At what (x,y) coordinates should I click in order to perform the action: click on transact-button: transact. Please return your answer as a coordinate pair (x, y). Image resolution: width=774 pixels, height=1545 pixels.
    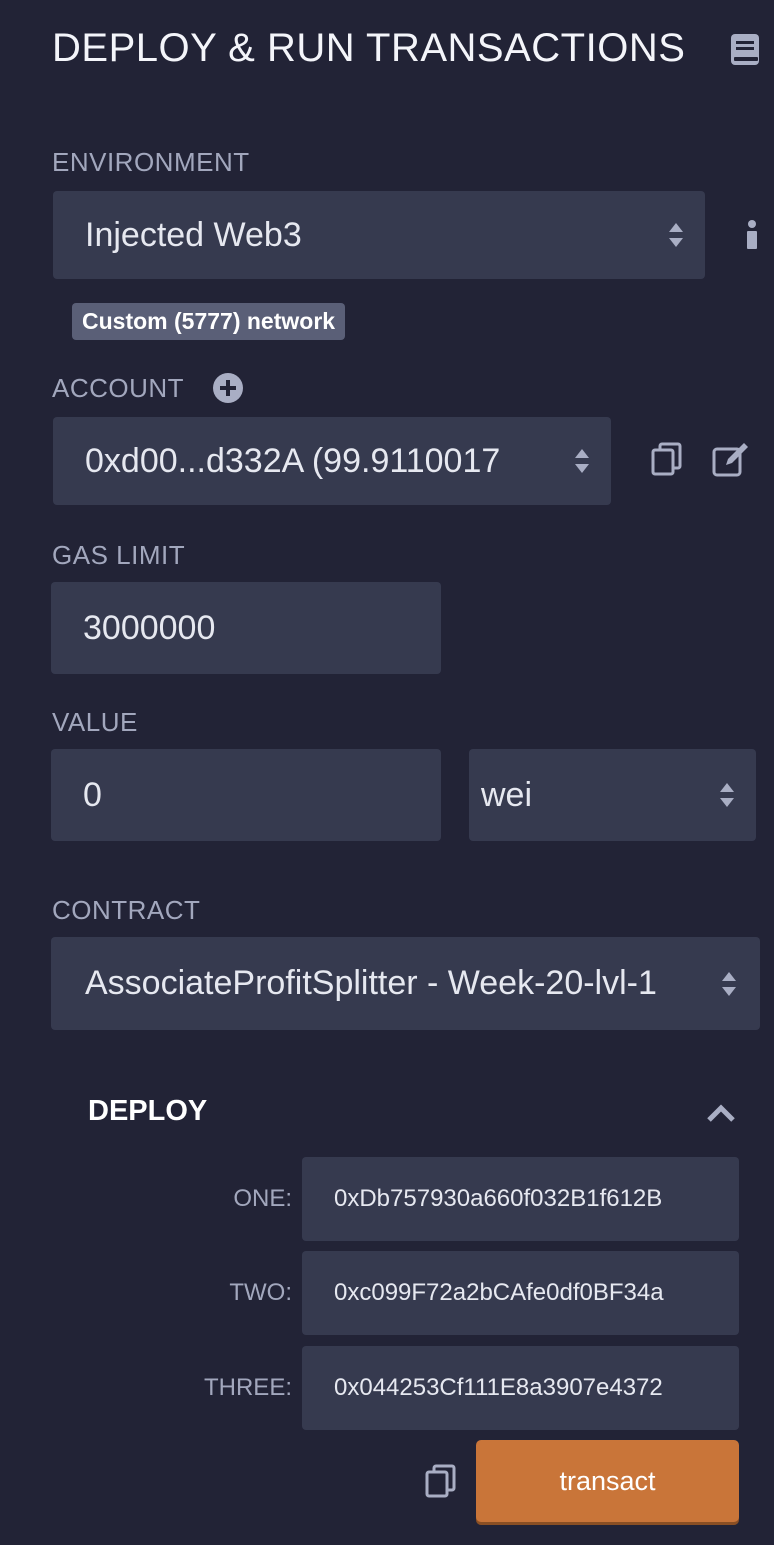
    Looking at the image, I should click on (607, 1481).